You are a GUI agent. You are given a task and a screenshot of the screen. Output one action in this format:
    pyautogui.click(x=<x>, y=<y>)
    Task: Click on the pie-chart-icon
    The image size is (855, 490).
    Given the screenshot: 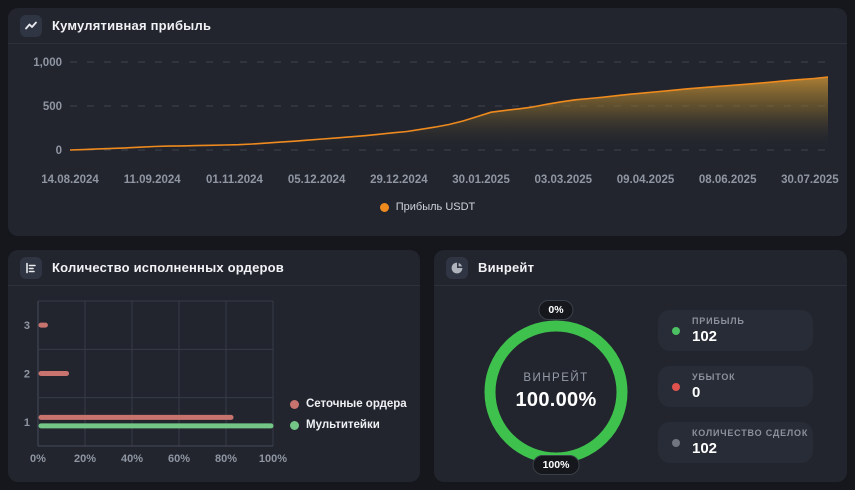 What is the action you would take?
    pyautogui.click(x=457, y=267)
    